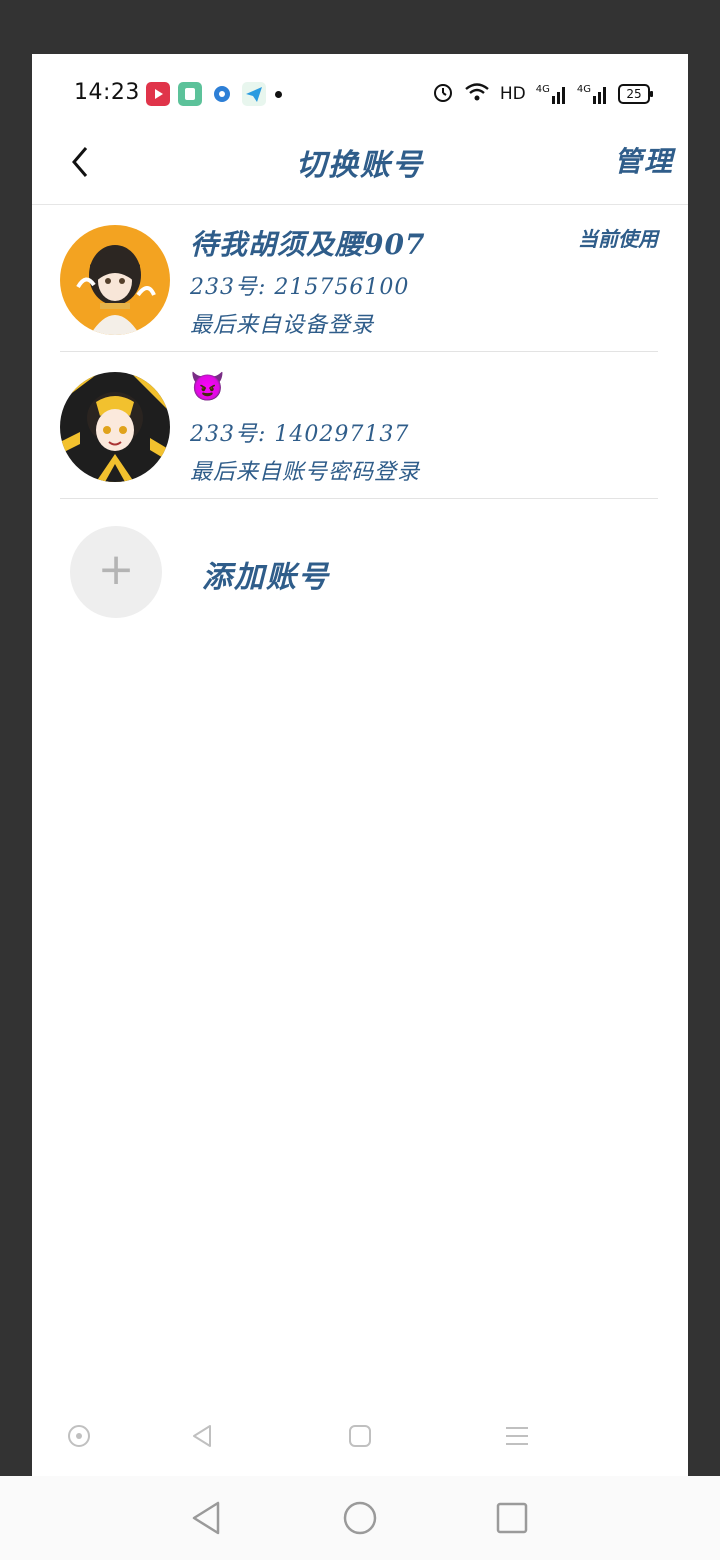 Image resolution: width=720 pixels, height=1560 pixels. Describe the element at coordinates (360, 165) in the screenshot. I see `page-title: 切换账号` at that location.